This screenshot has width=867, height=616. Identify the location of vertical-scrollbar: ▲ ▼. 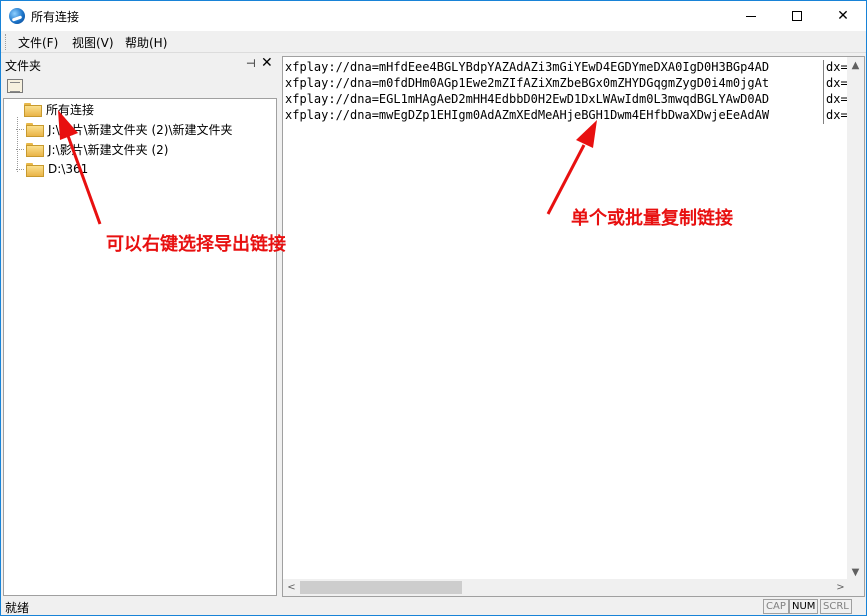
(855, 319).